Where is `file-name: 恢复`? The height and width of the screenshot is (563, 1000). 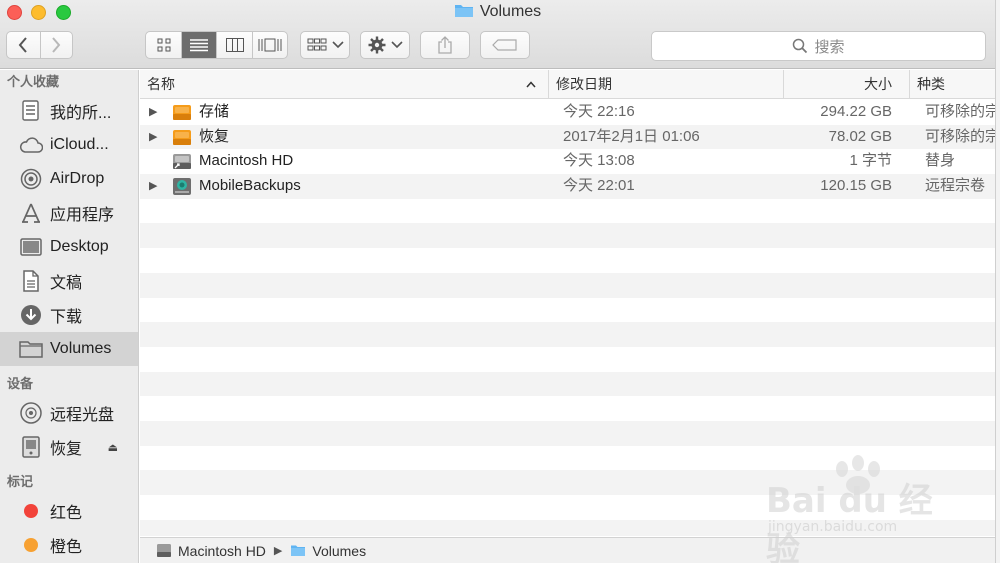 file-name: 恢复 is located at coordinates (214, 136).